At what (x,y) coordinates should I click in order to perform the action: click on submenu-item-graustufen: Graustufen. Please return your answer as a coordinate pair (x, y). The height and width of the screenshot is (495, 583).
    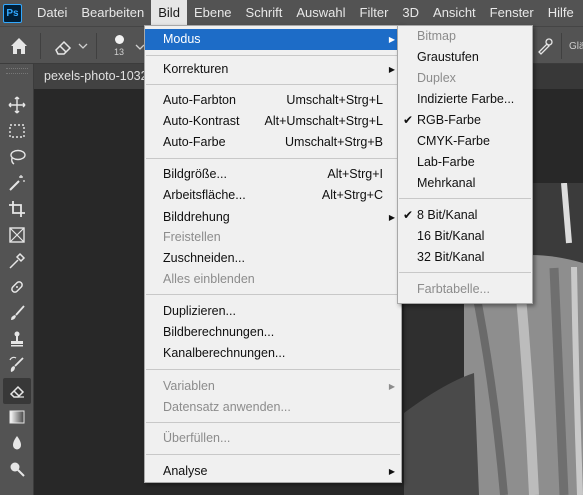
    Looking at the image, I should click on (465, 57).